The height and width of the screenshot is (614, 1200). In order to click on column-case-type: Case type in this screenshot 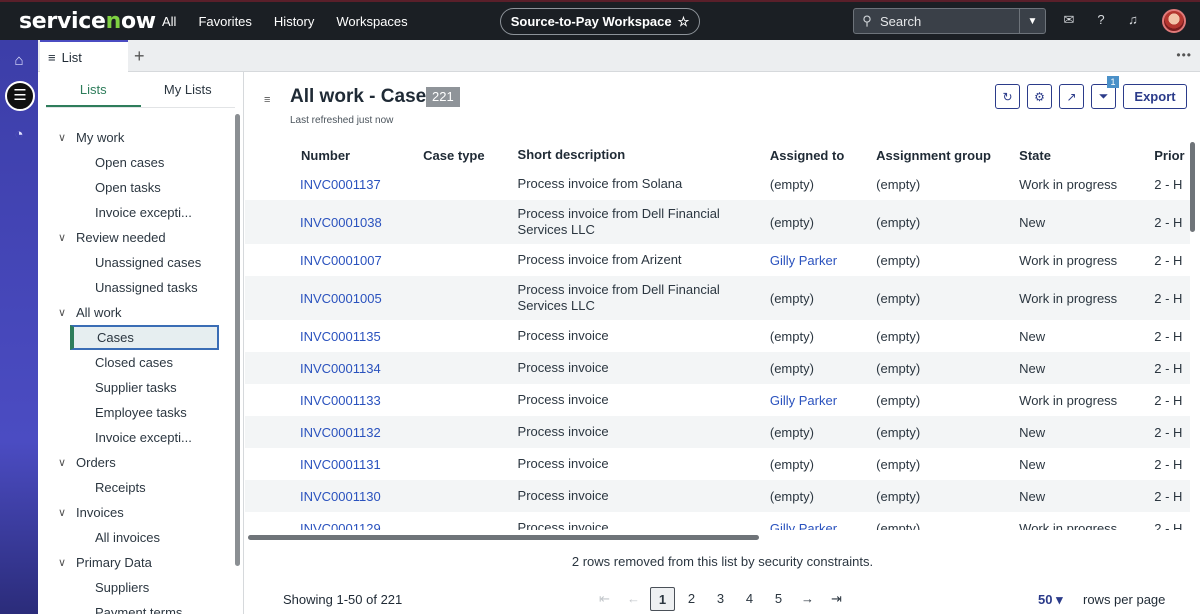, I will do `click(466, 155)`.